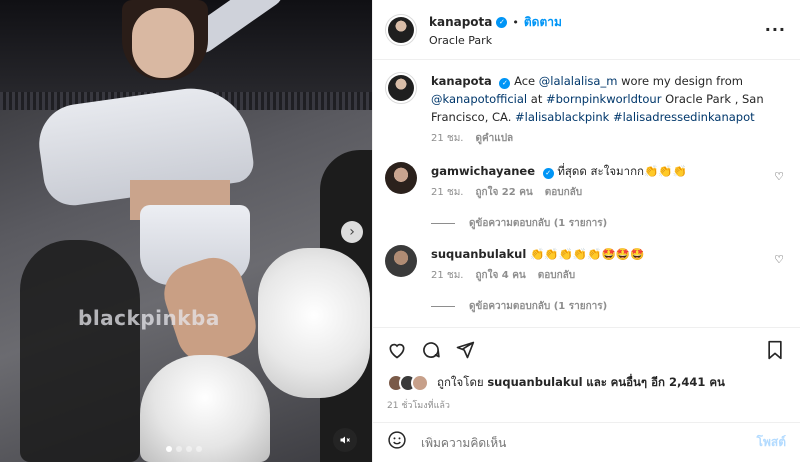 The image size is (800, 462). What do you see at coordinates (494, 139) in the screenshot?
I see `translate-button: ดูคำแปล` at bounding box center [494, 139].